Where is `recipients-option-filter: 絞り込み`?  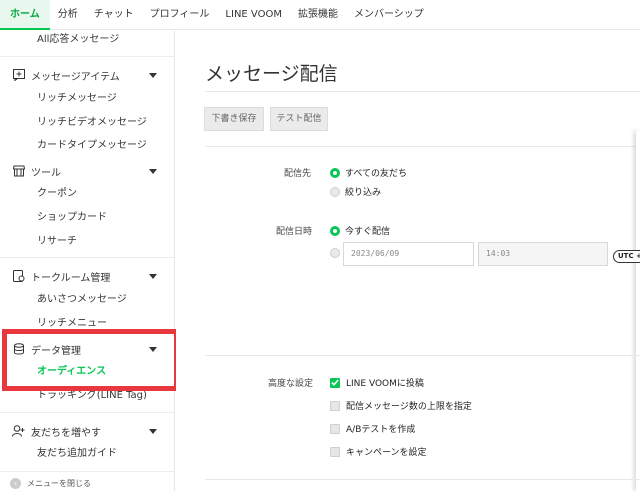 recipients-option-filter: 絞り込み is located at coordinates (355, 191).